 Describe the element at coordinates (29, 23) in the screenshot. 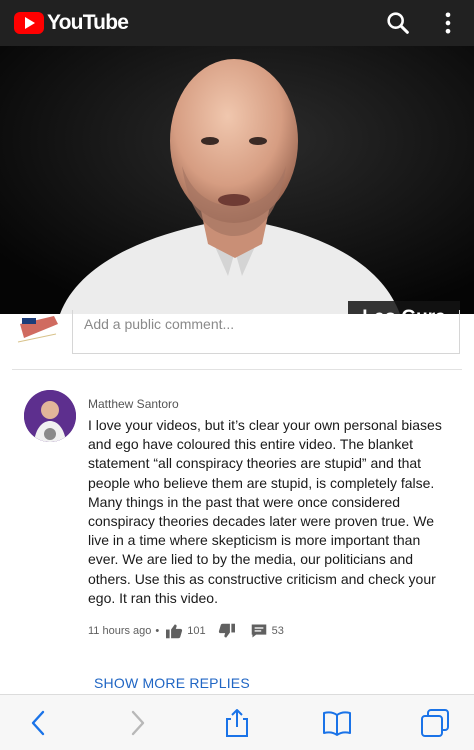

I see `youtube-play-icon` at that location.